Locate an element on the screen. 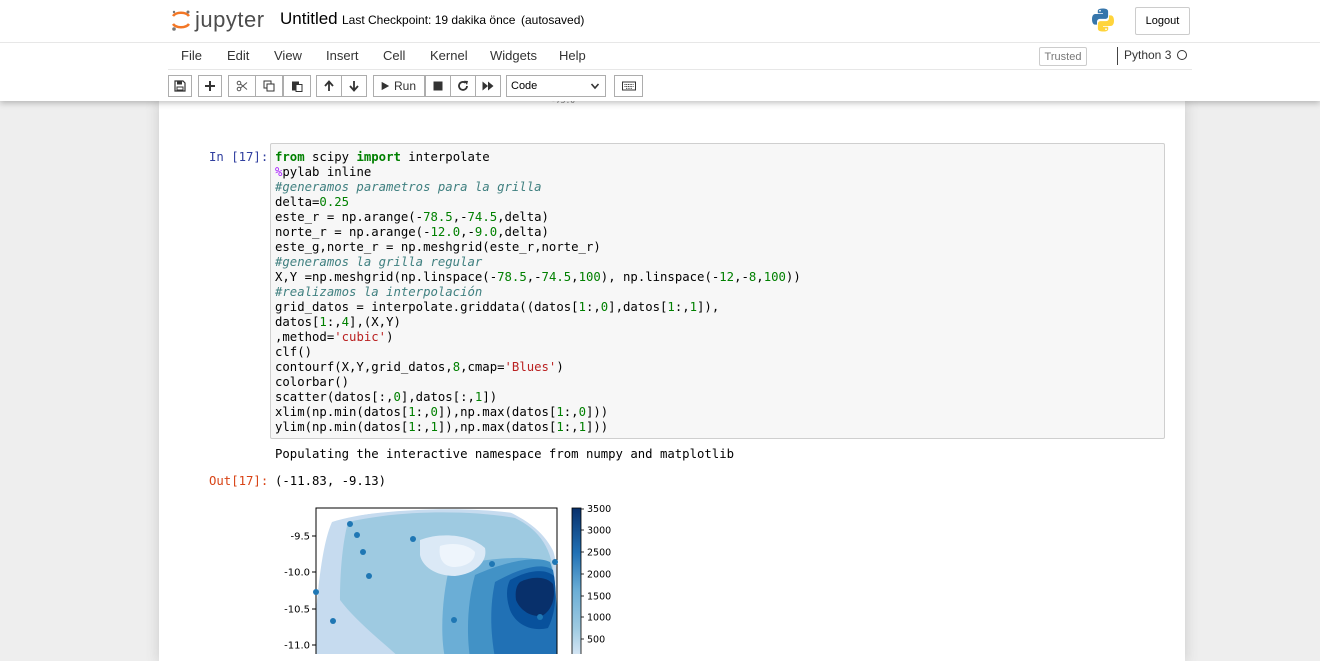 The height and width of the screenshot is (661, 1320). arrow-down-icon is located at coordinates (354, 86).